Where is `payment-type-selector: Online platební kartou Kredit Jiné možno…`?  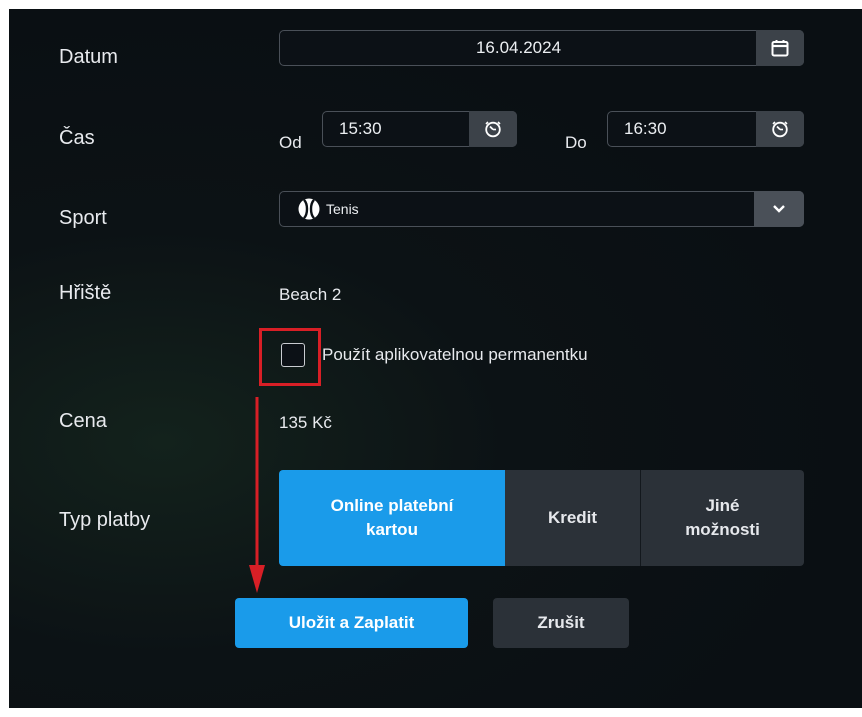 payment-type-selector: Online platební kartou Kredit Jiné možno… is located at coordinates (541, 518).